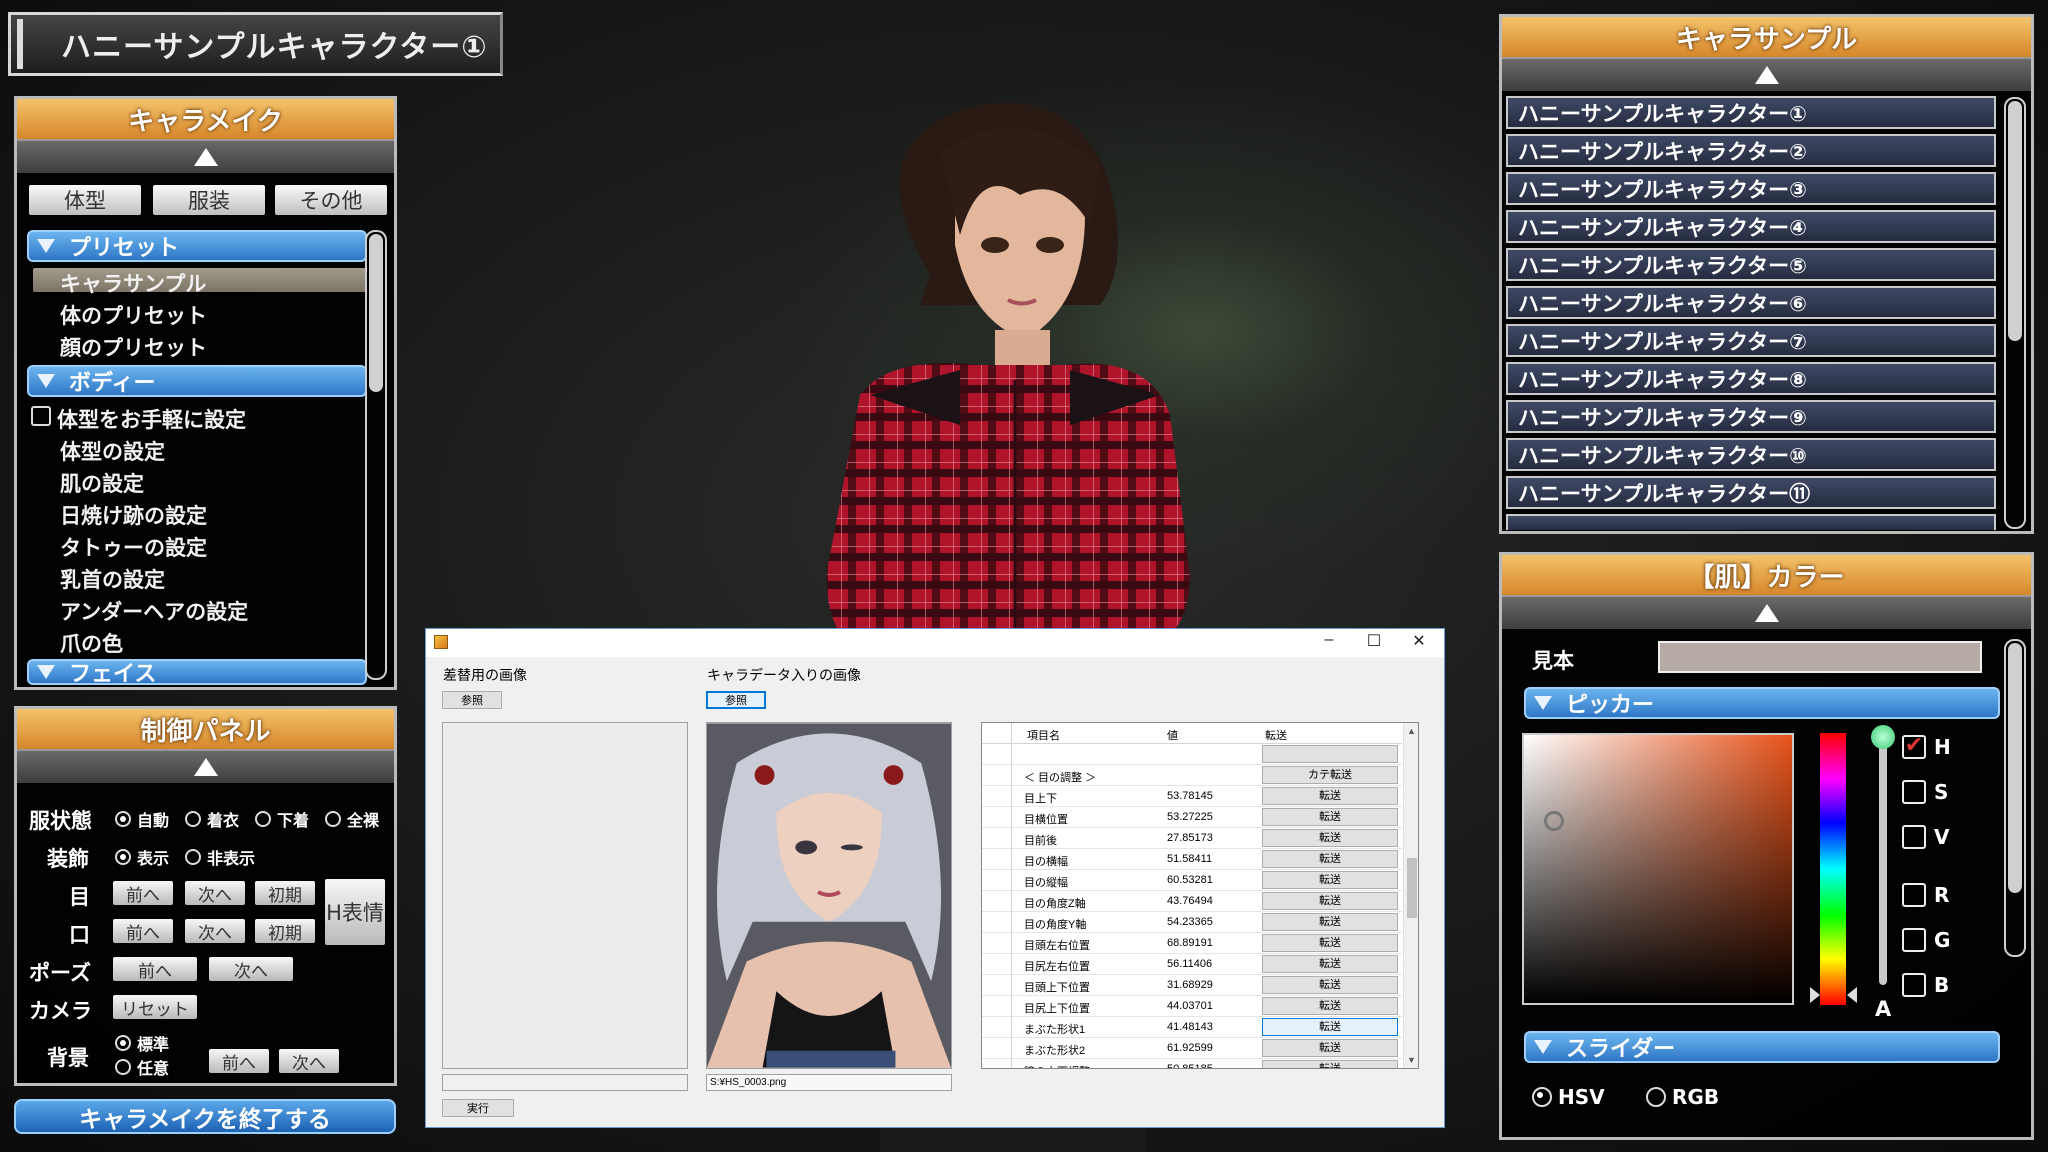  I want to click on picker-cursor, so click(1554, 821).